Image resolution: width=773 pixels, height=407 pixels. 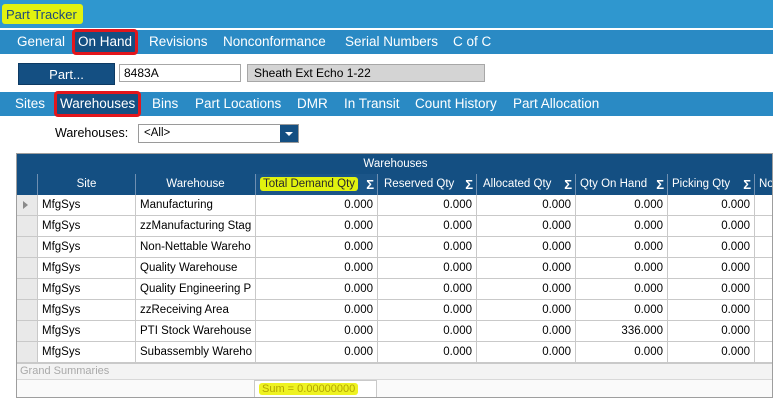 What do you see at coordinates (556, 104) in the screenshot?
I see `tab-part-allocation: Part Allocation` at bounding box center [556, 104].